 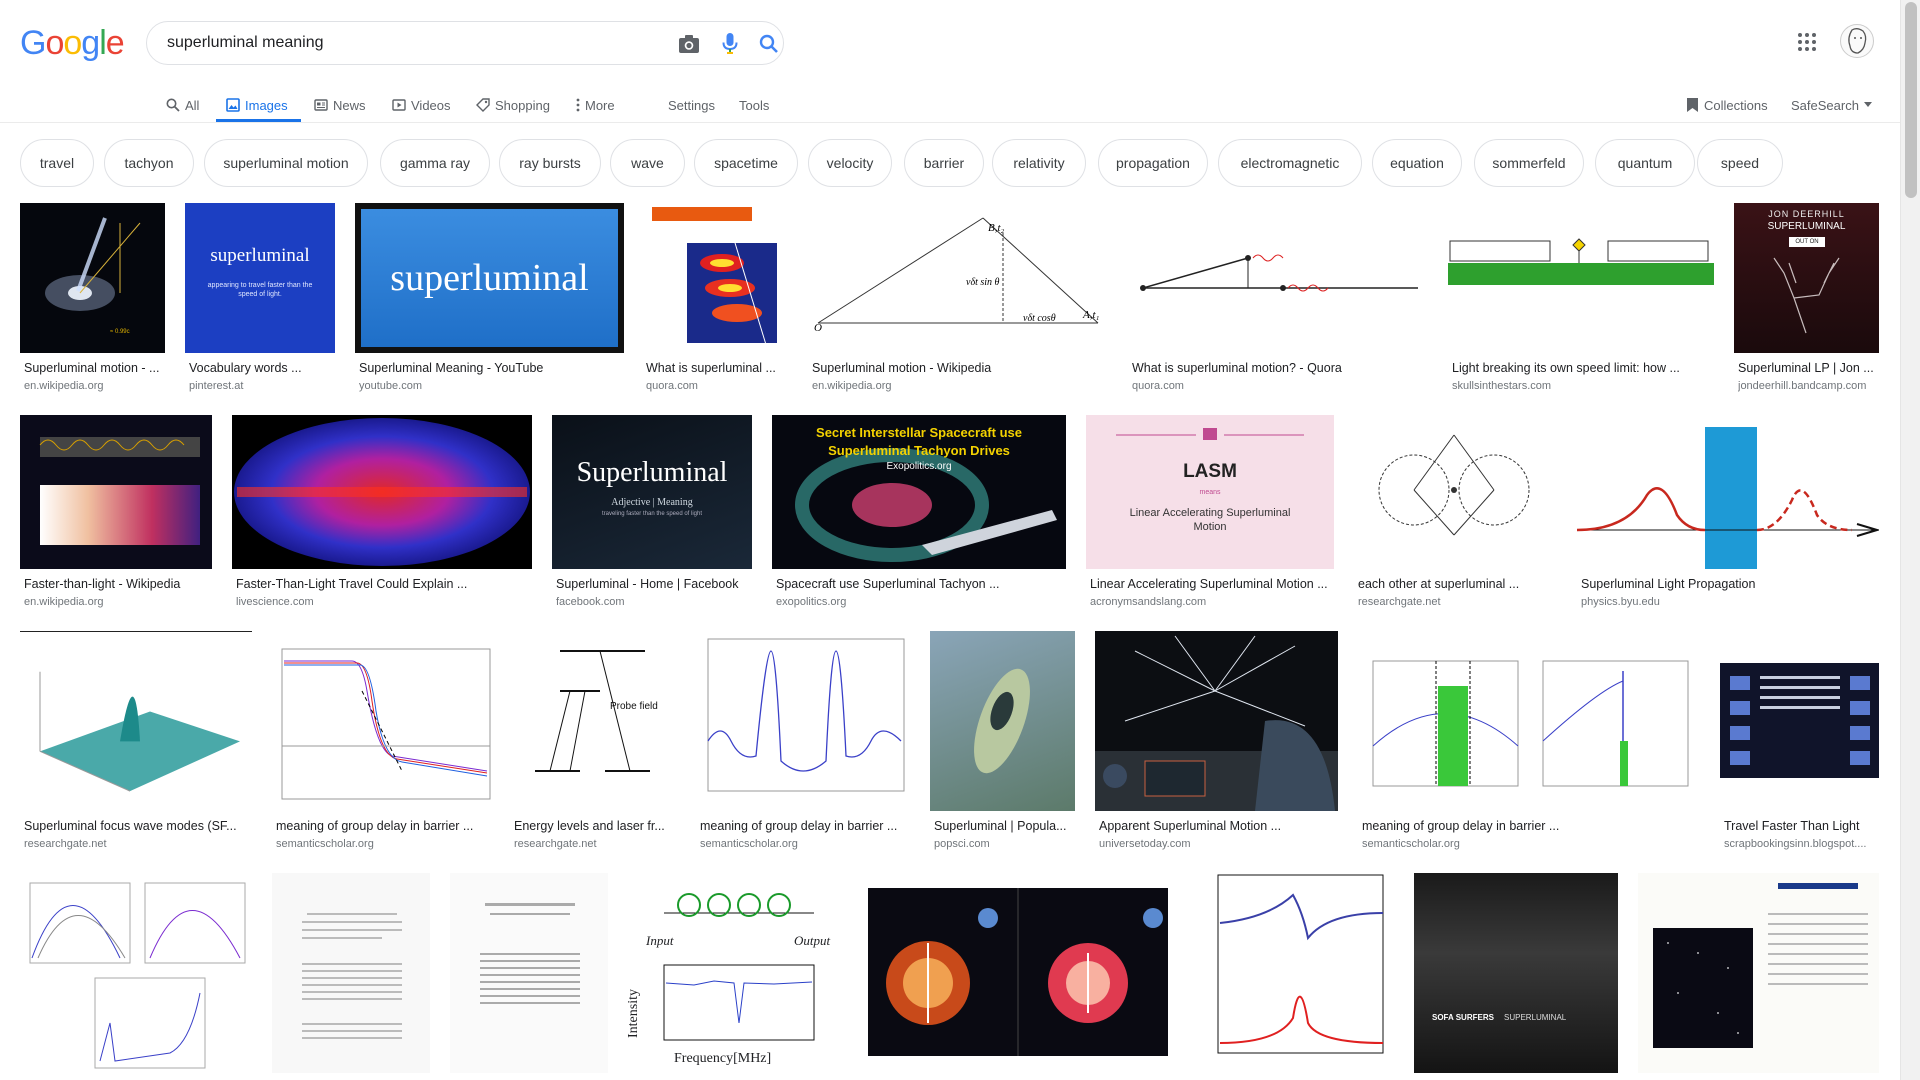 What do you see at coordinates (421, 105) in the screenshot?
I see `tab-videos: Videos` at bounding box center [421, 105].